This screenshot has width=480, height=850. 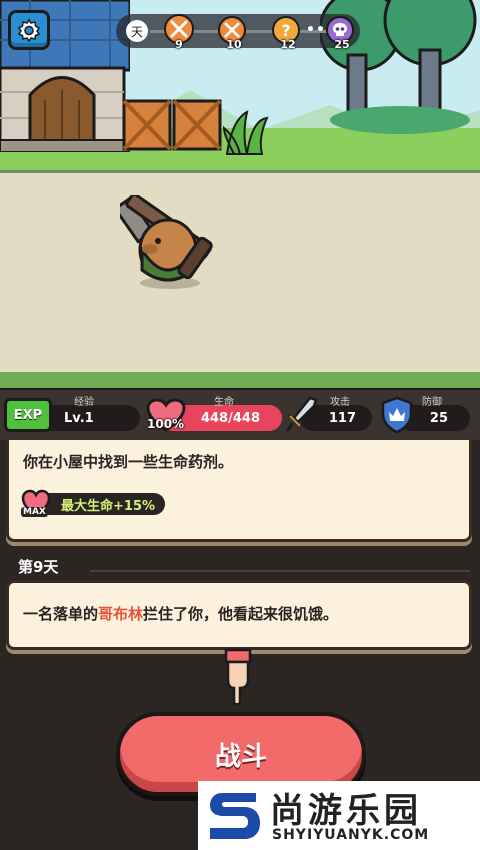 I want to click on encounter-text-after: 拦住了你，他看起来很饥饿。, so click(x=241, y=614).